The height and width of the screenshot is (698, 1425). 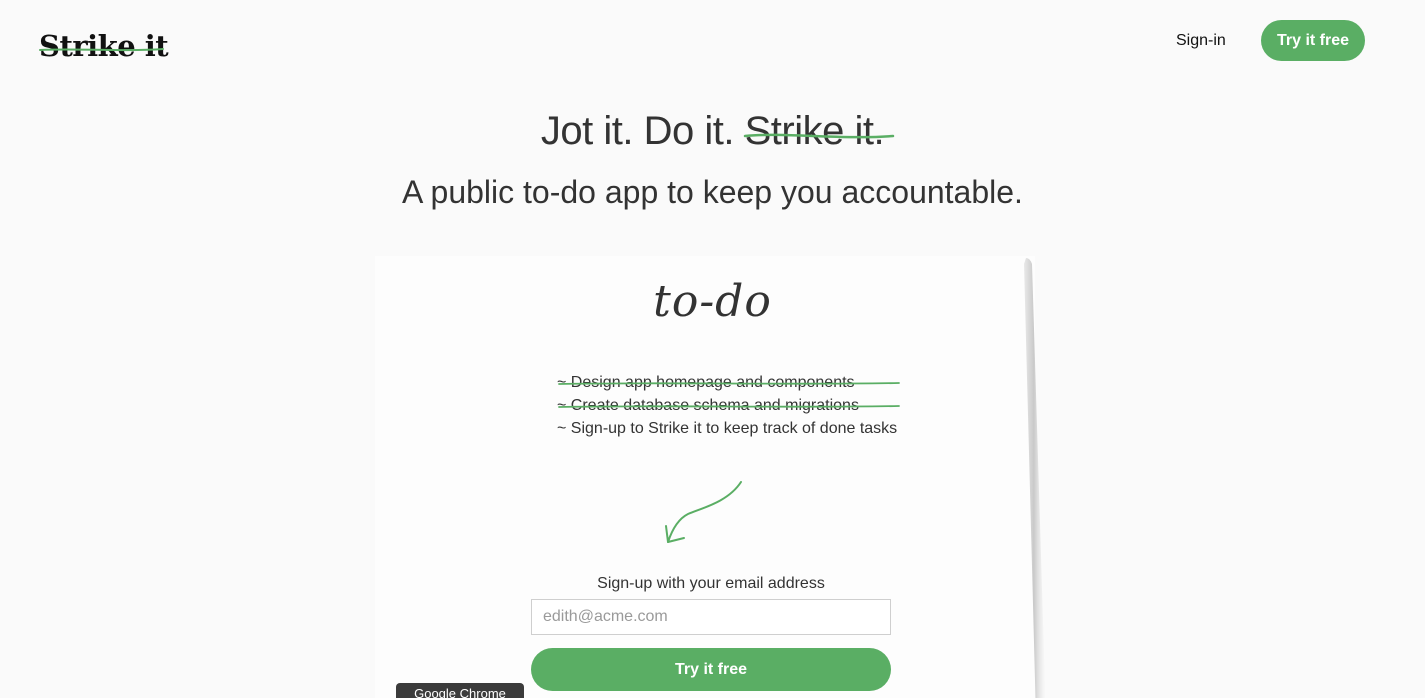 What do you see at coordinates (712, 301) in the screenshot?
I see `todo-title: to-do` at bounding box center [712, 301].